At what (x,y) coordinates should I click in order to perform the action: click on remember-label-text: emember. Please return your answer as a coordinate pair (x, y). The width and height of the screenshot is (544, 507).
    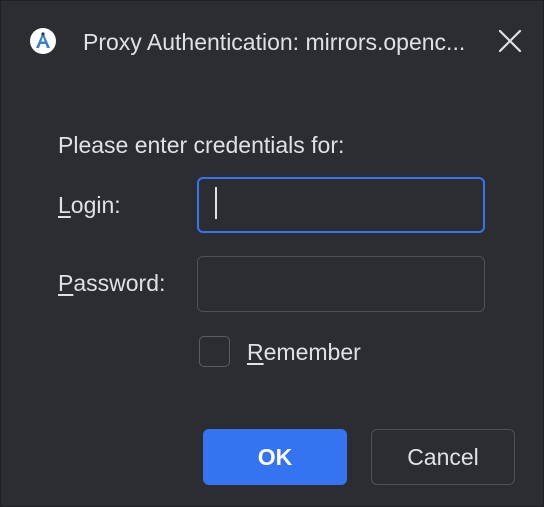
    Looking at the image, I should click on (312, 352).